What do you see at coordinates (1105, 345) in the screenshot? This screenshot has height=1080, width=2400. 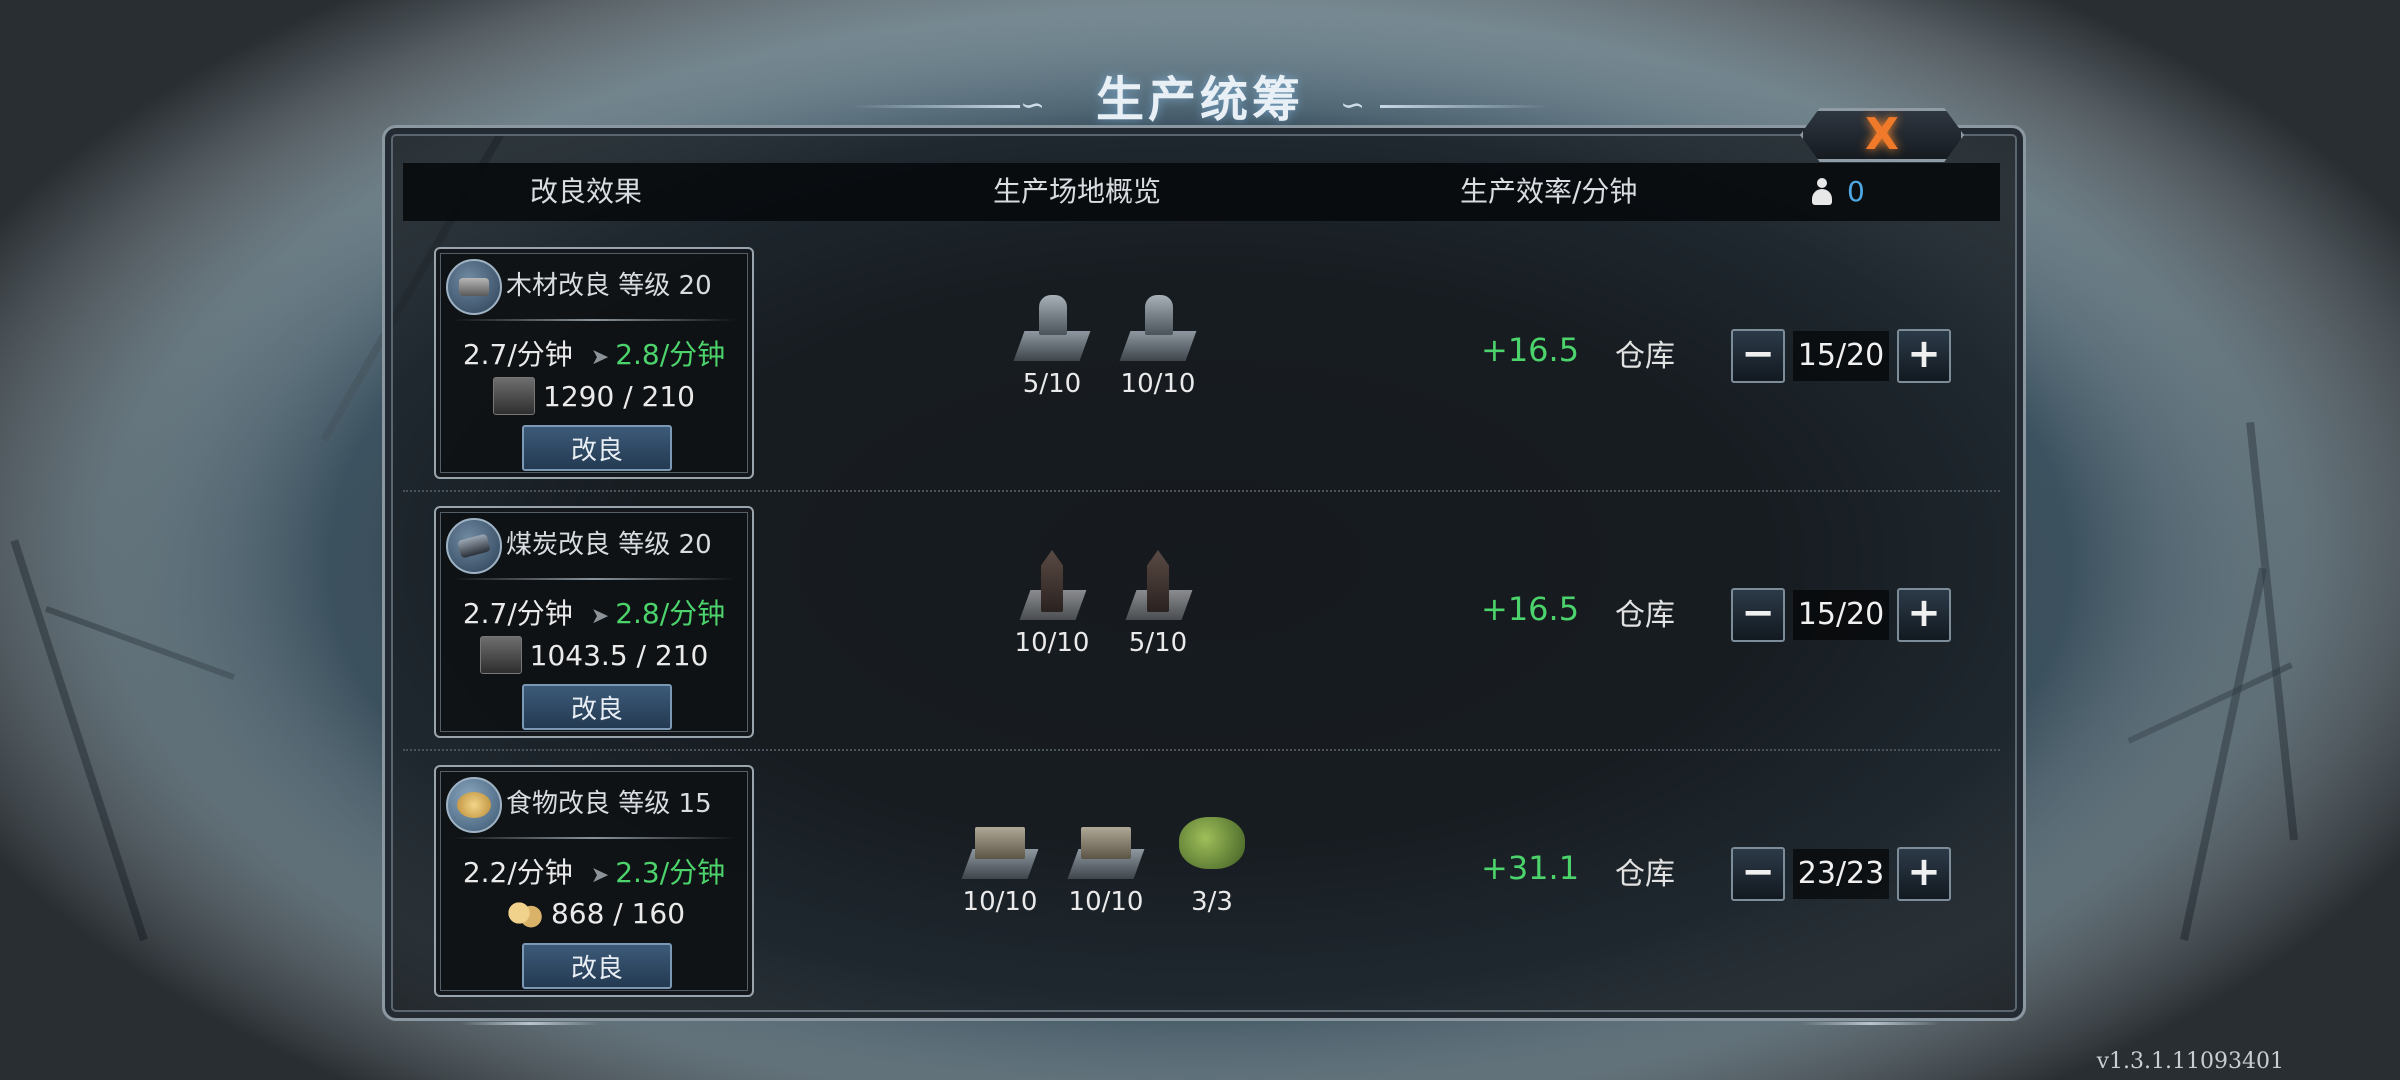 I see `building-list: 5/10 10/10` at bounding box center [1105, 345].